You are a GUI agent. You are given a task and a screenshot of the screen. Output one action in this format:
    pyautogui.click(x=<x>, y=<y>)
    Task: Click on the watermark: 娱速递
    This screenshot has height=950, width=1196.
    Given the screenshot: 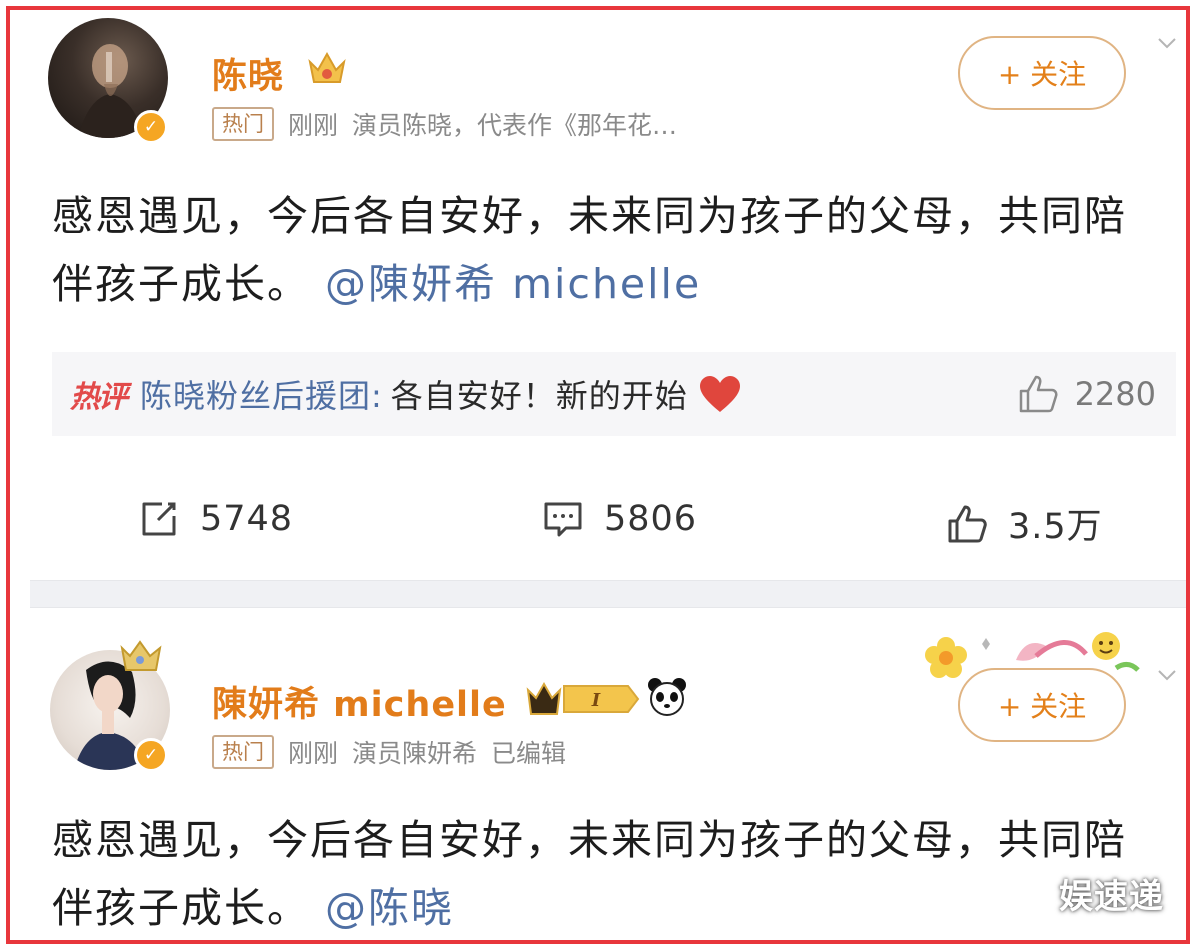 What is the action you would take?
    pyautogui.click(x=1111, y=897)
    